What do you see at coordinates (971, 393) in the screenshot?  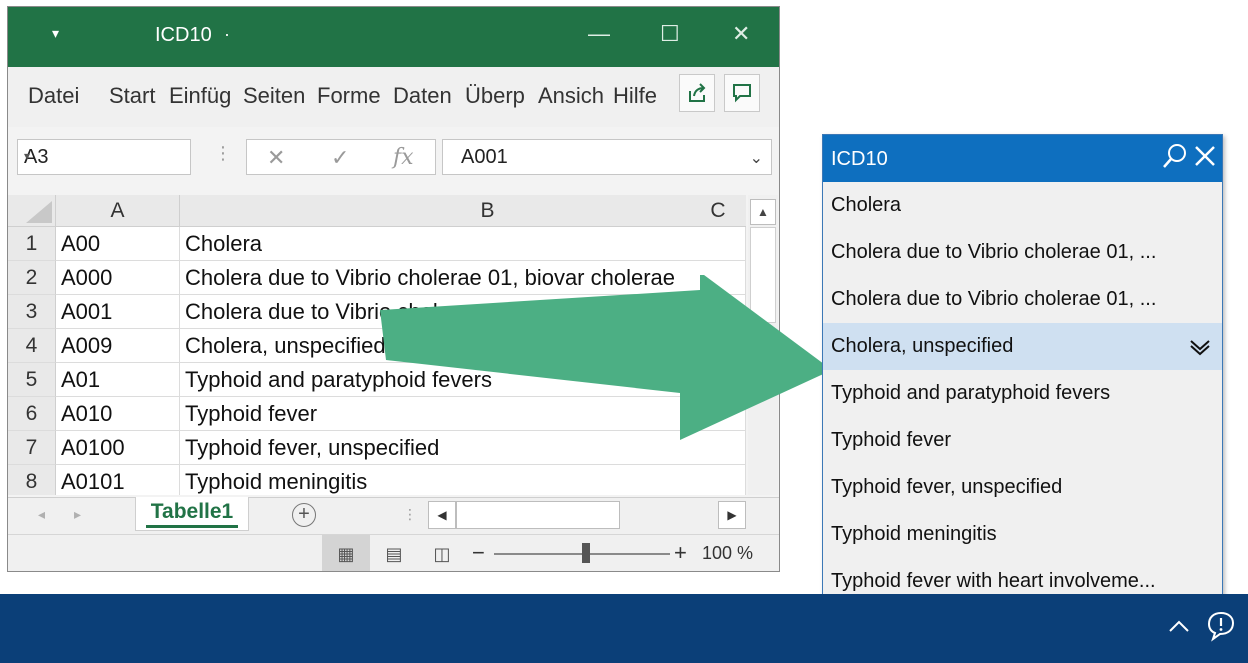 I see `panel-list-item-label: Typhoid and paratyphoid fevers` at bounding box center [971, 393].